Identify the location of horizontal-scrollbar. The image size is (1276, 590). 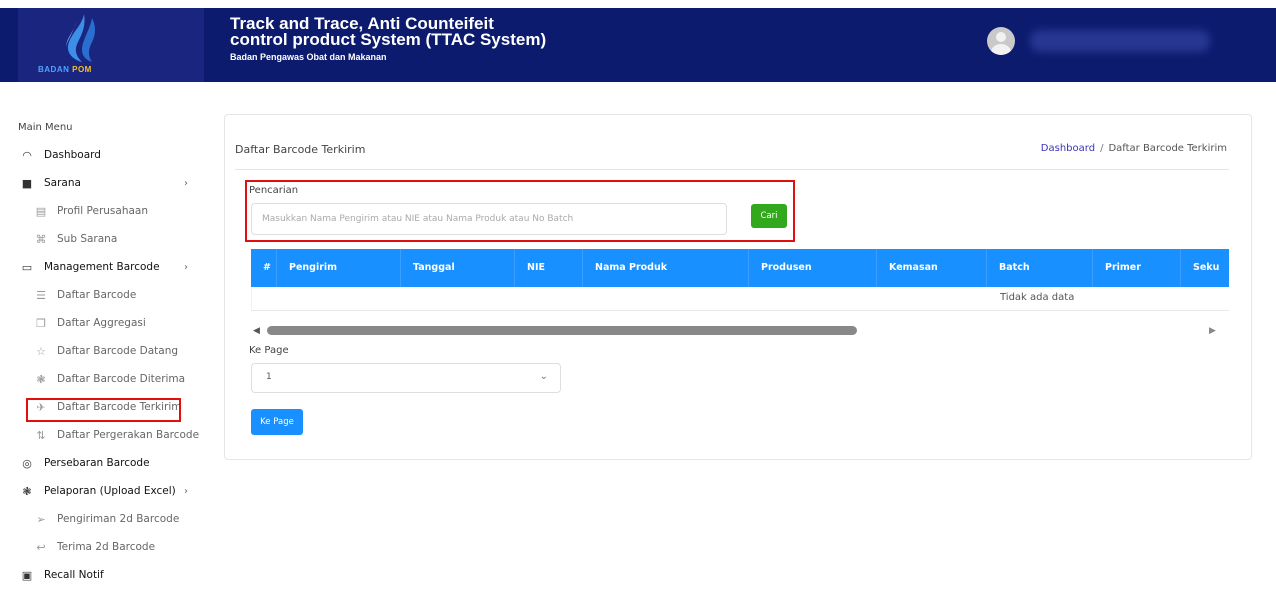
(562, 330).